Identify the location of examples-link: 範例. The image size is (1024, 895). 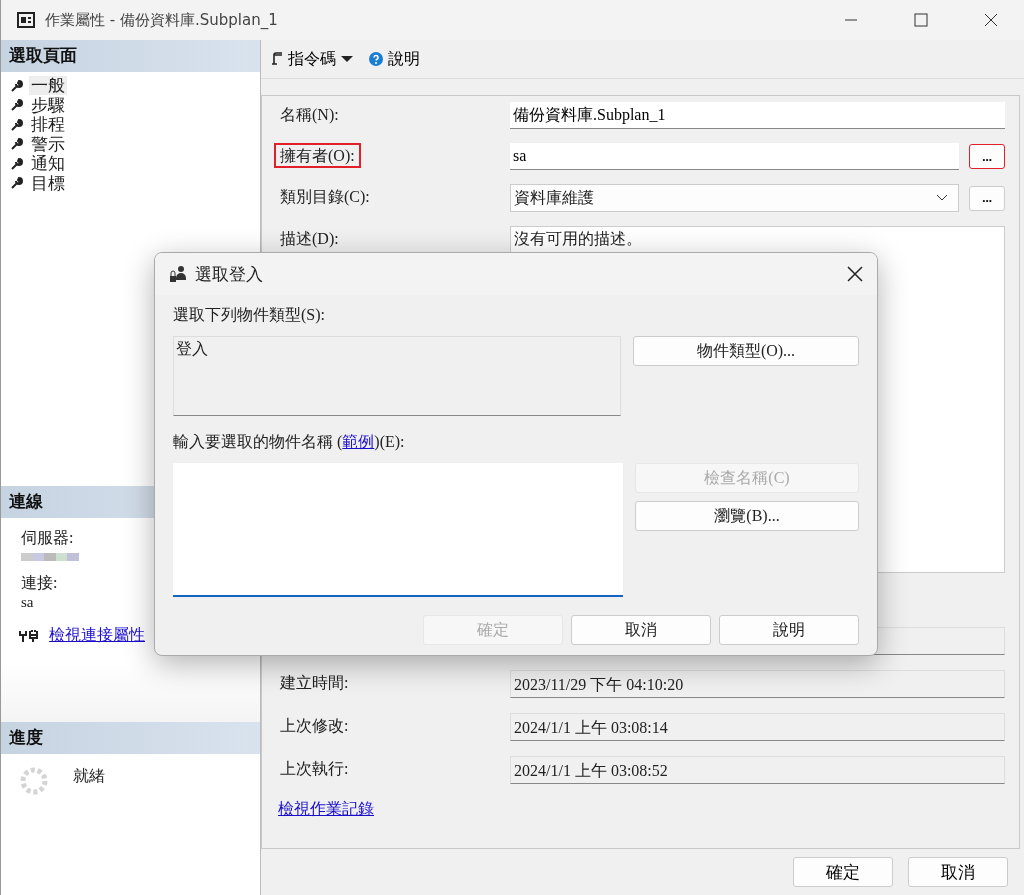
(358, 441).